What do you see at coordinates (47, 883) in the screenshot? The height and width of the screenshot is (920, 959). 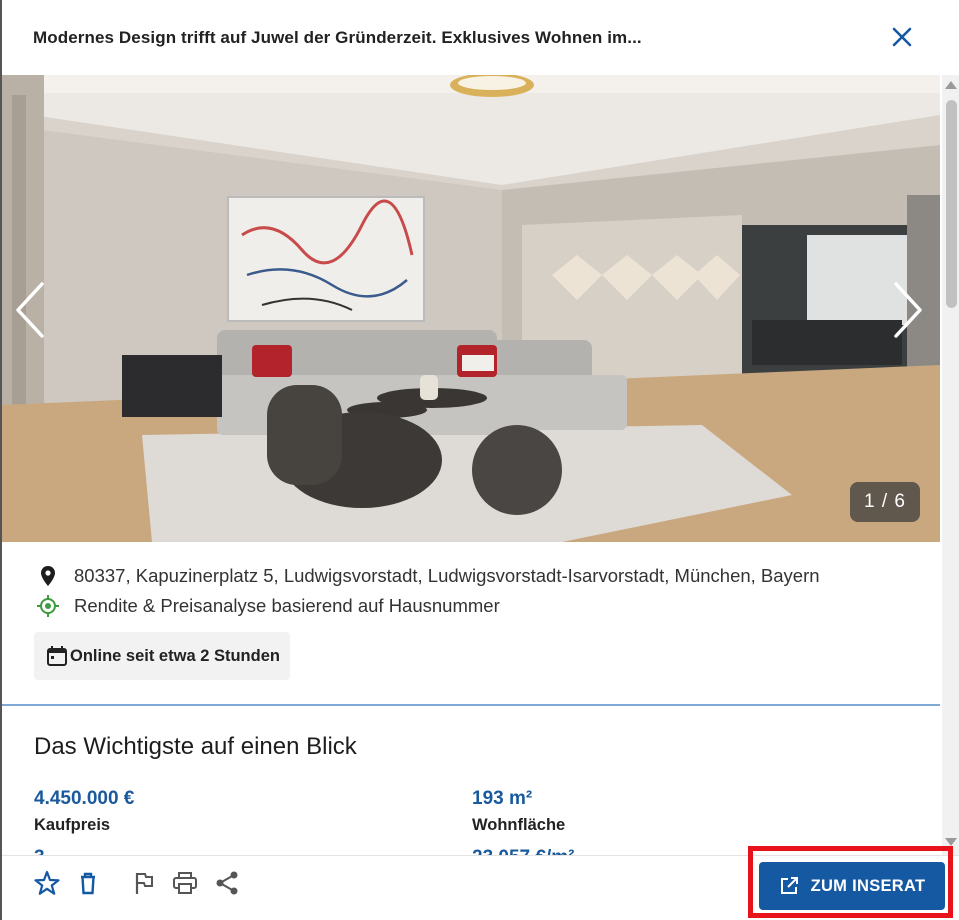 I see `star-icon` at bounding box center [47, 883].